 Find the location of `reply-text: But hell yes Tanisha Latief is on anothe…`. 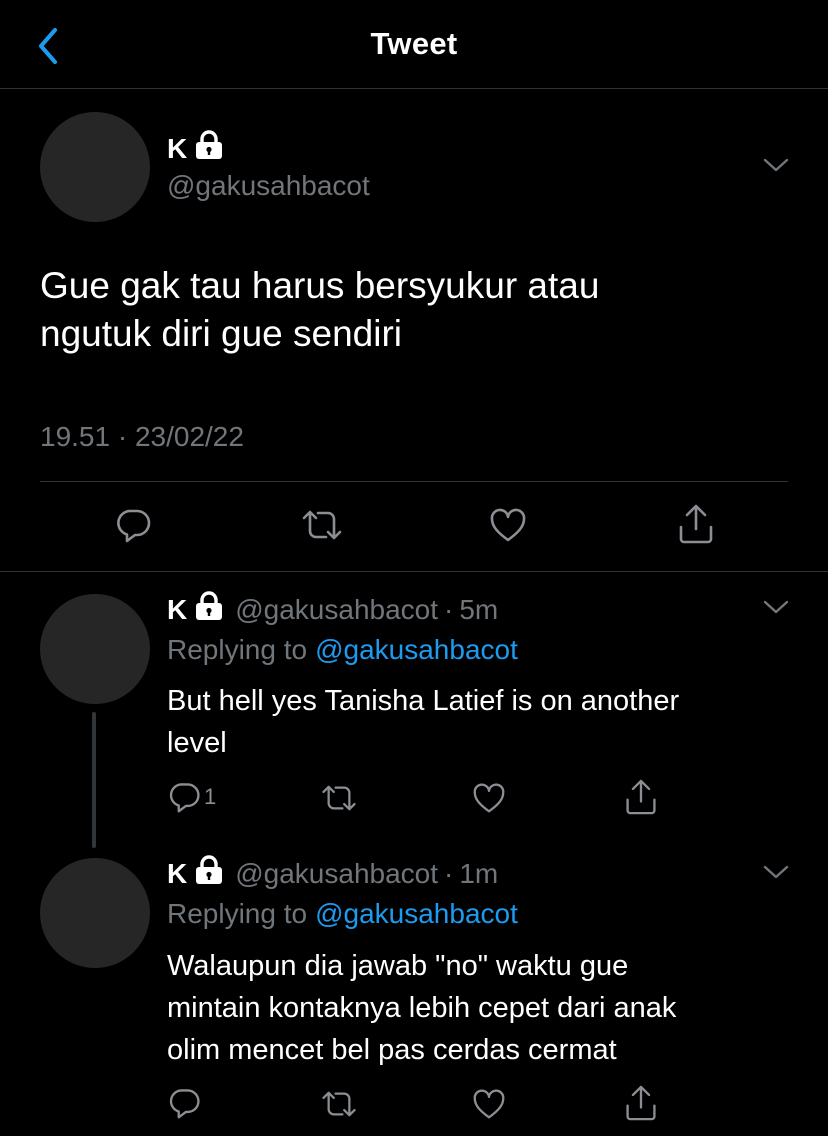

reply-text: But hell yes Tanisha Latief is on anothe… is located at coordinates (477, 722).